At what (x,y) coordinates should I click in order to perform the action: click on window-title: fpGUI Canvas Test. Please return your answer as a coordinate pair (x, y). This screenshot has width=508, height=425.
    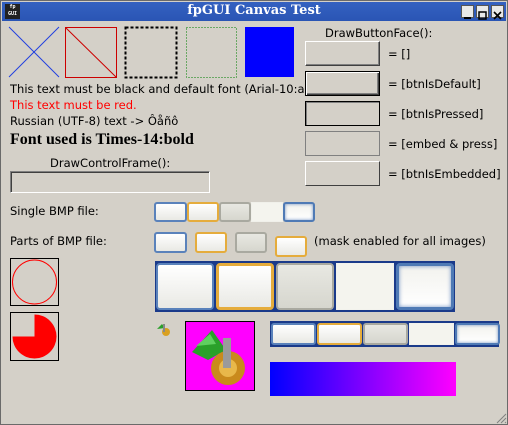
    Looking at the image, I should click on (254, 10).